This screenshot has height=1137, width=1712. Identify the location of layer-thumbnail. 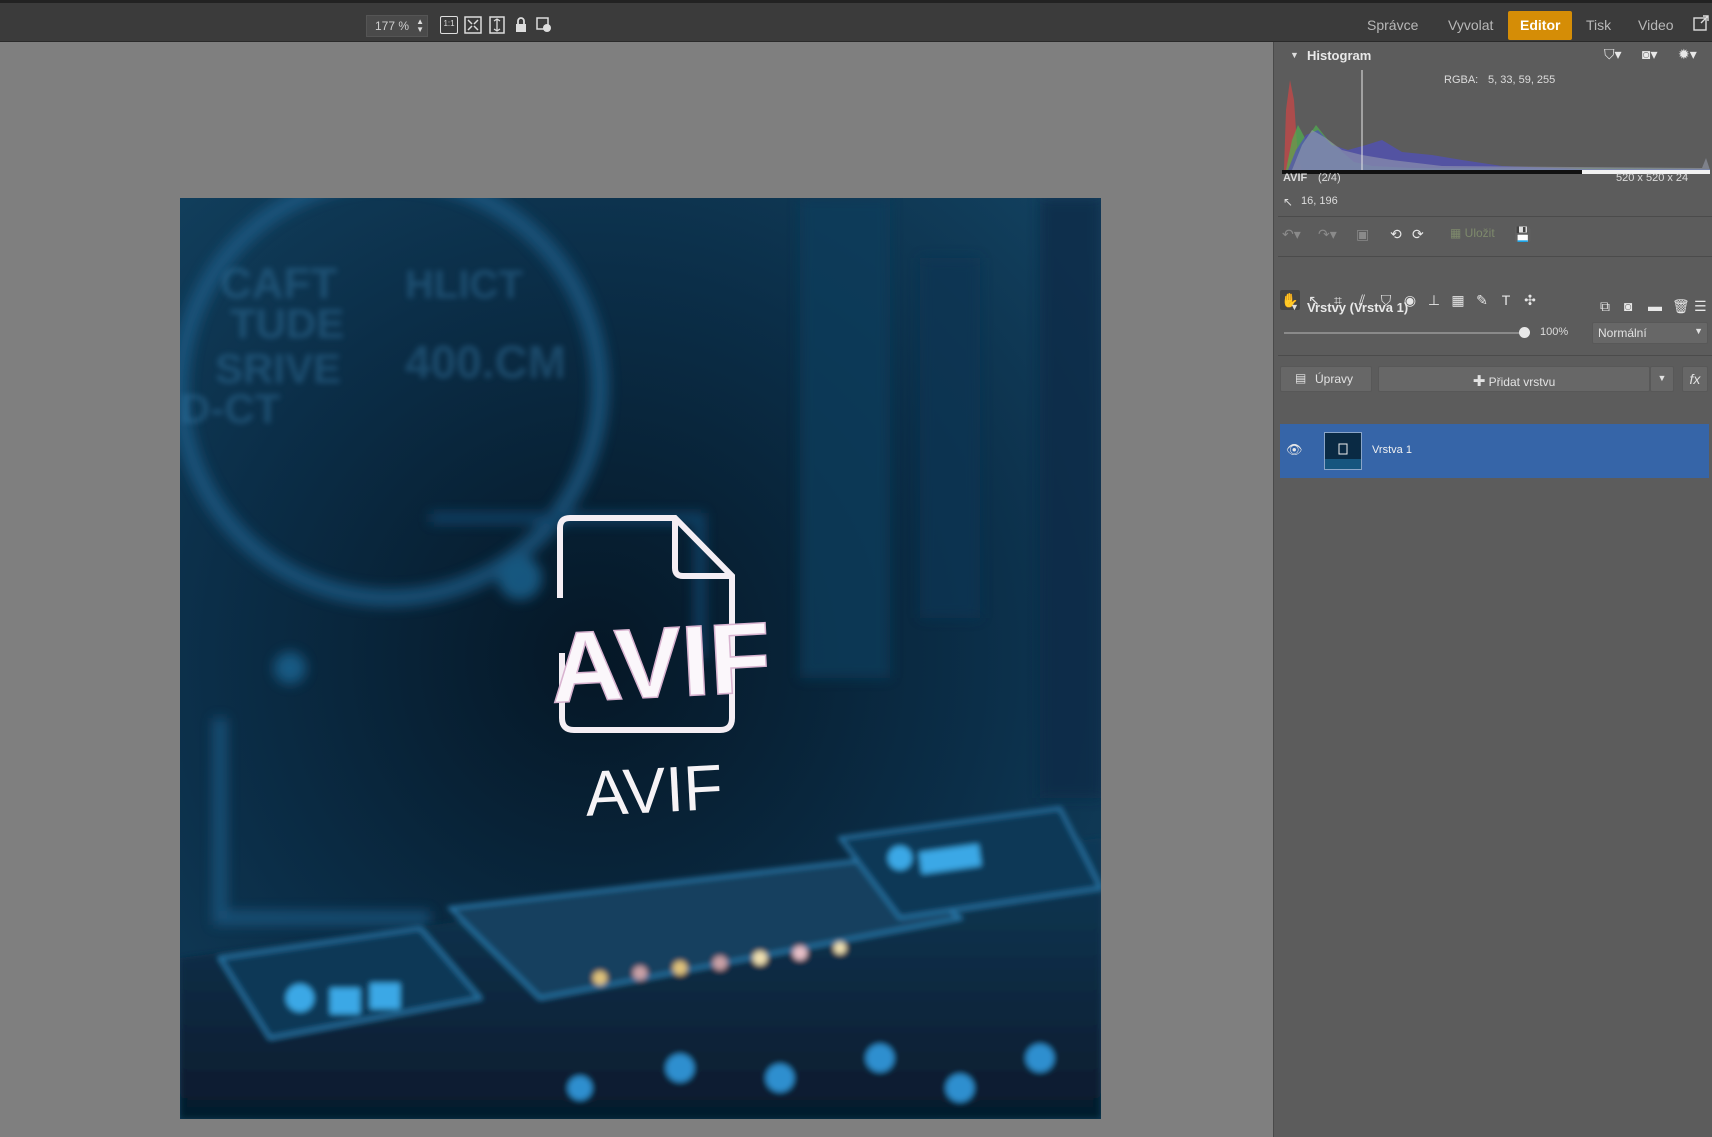
(1343, 451).